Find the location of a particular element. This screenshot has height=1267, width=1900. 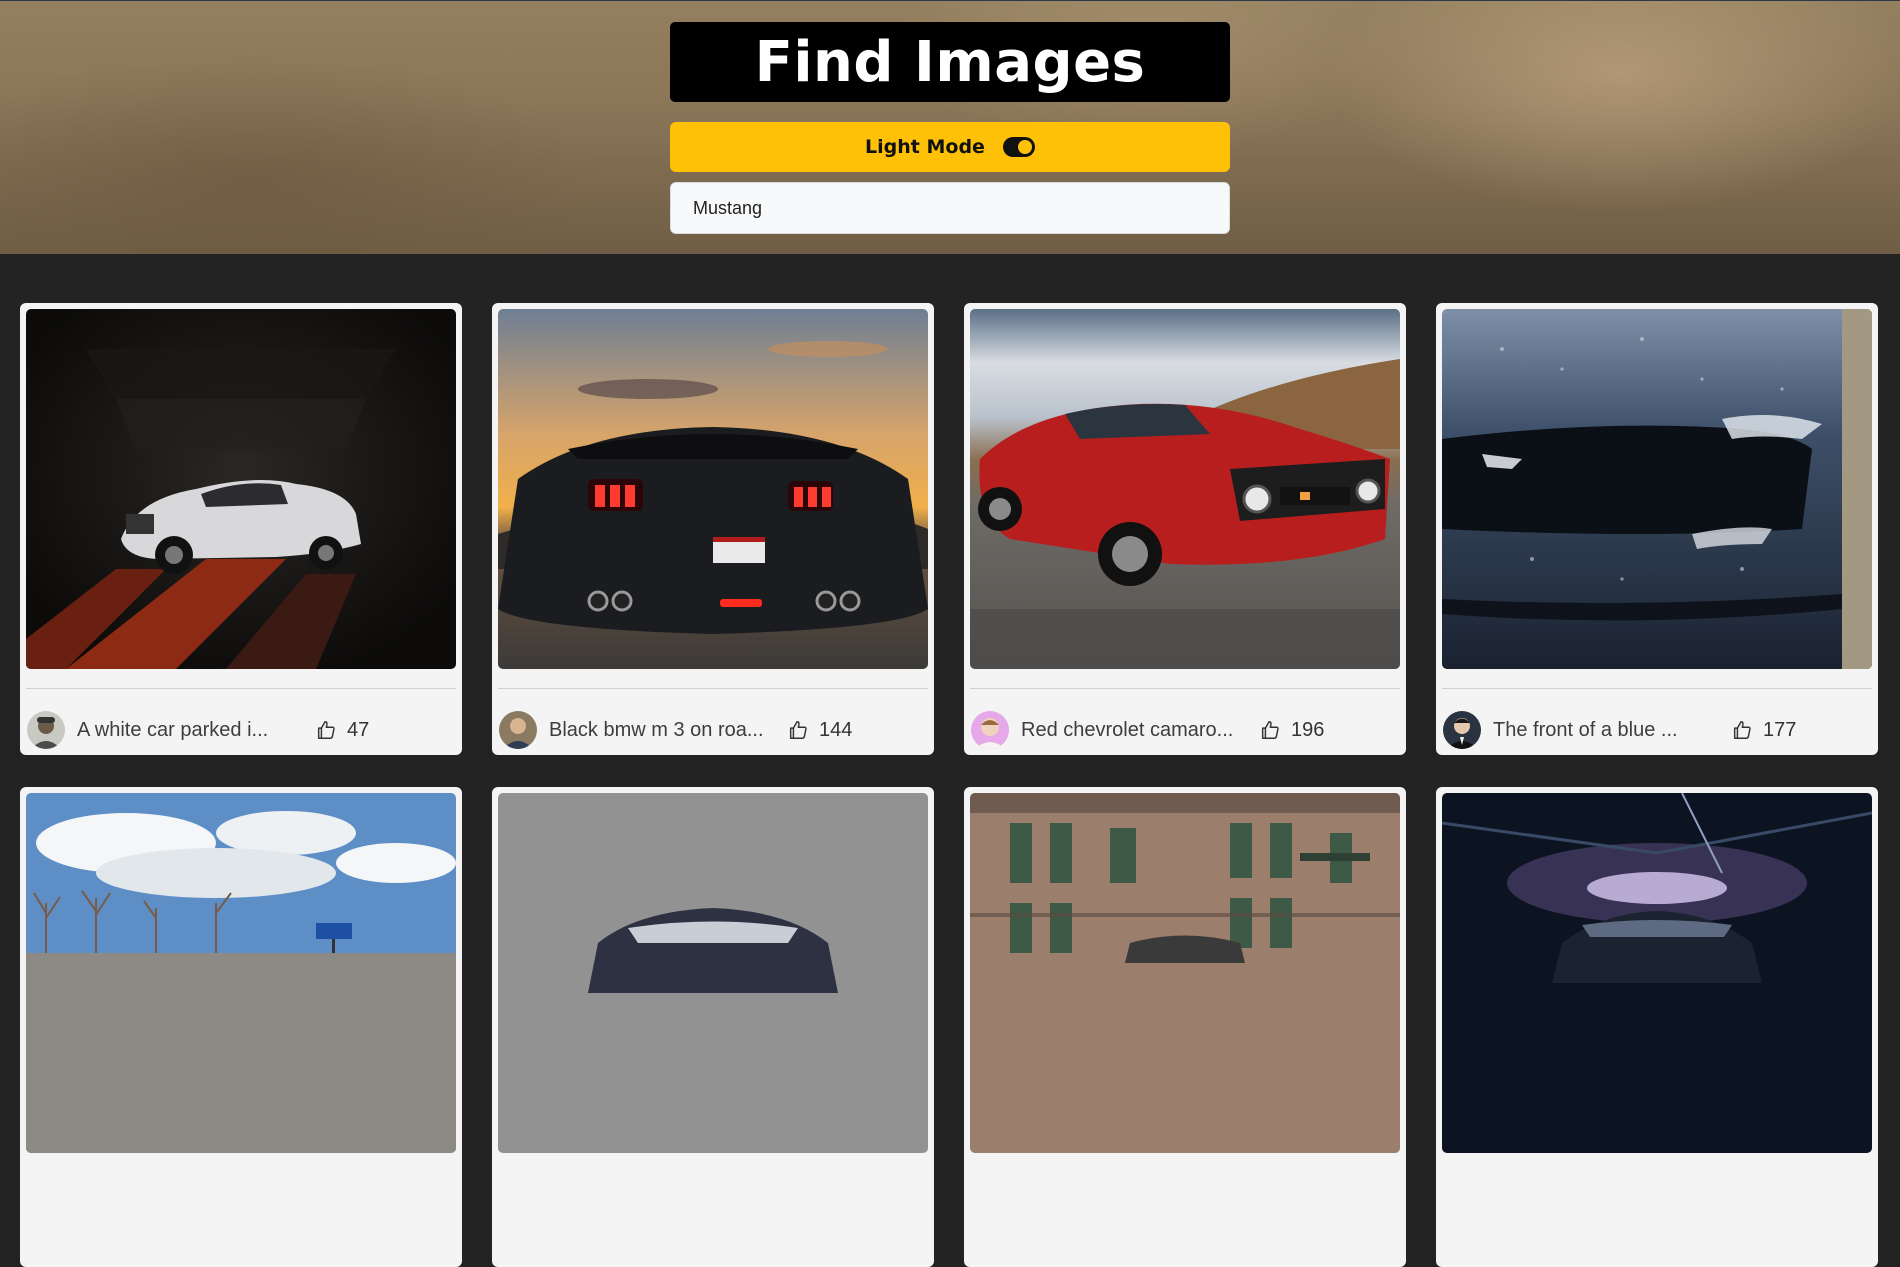

image-card: Black bmw m 3 on roa... 144 is located at coordinates (713, 529).